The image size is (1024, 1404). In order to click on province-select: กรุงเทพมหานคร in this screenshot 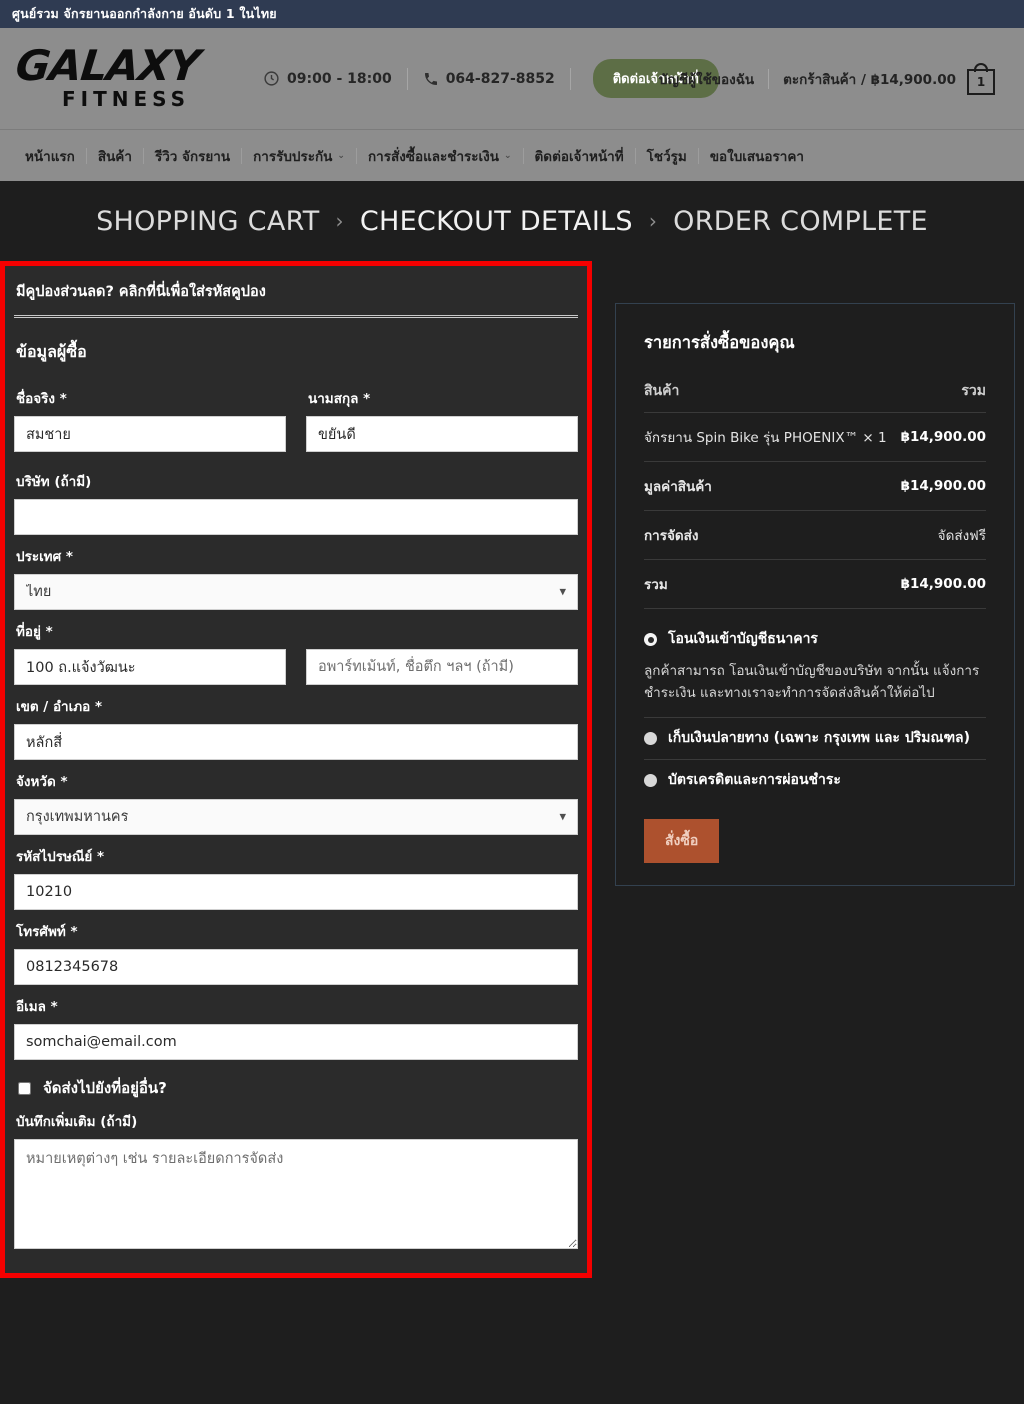, I will do `click(296, 817)`.